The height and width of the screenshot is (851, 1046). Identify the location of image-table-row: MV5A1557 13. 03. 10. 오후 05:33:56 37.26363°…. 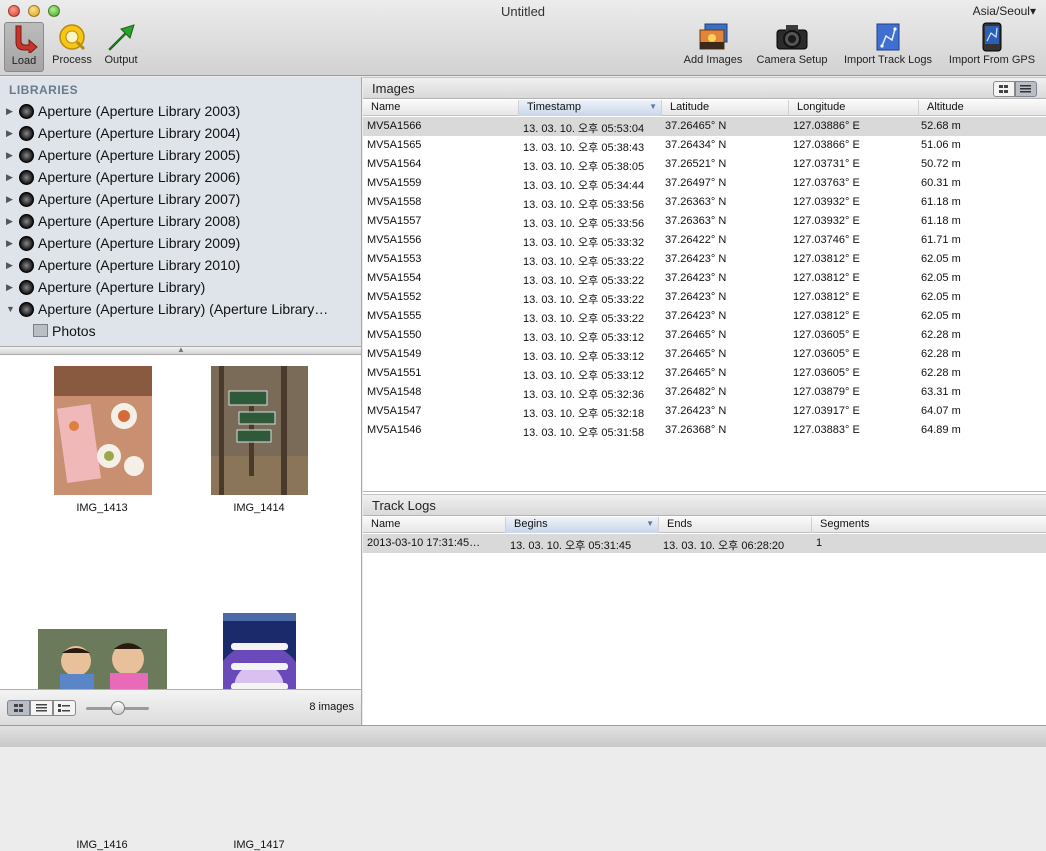
(704, 221).